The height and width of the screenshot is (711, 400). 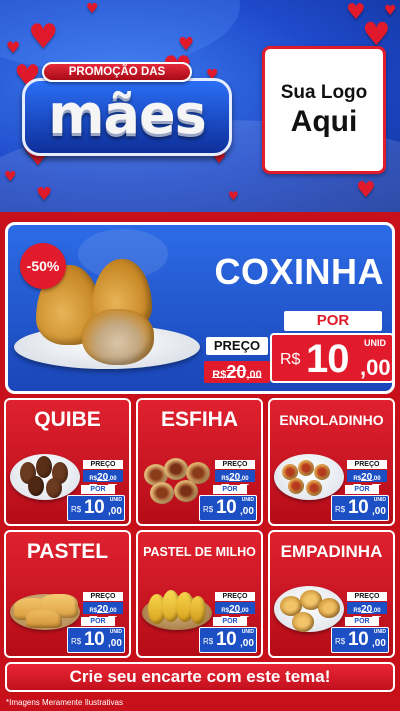 What do you see at coordinates (199, 462) in the screenshot?
I see `product-card-esfiha: ESFIHA PREÇO R$20,00 POR R$ 10 ,00 UNID` at bounding box center [199, 462].